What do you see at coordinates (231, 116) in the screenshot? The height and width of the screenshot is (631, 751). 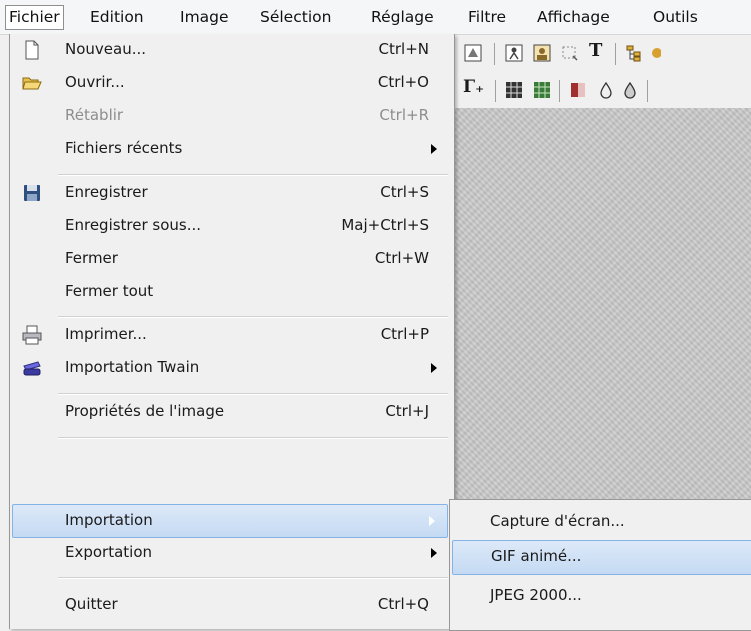 I see `menu-item-retablir: Rétablir Ctrl+R` at bounding box center [231, 116].